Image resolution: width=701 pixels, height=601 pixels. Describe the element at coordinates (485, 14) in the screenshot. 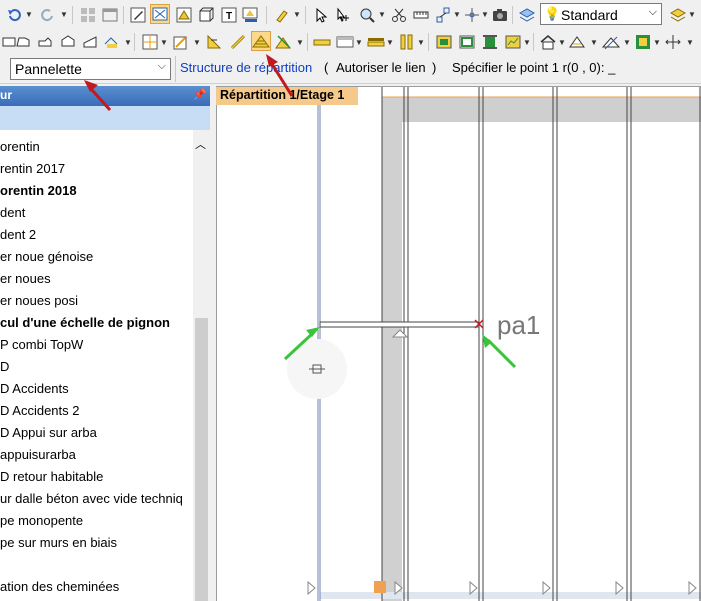

I see `crosshair-dropdown-icon: ▼` at that location.